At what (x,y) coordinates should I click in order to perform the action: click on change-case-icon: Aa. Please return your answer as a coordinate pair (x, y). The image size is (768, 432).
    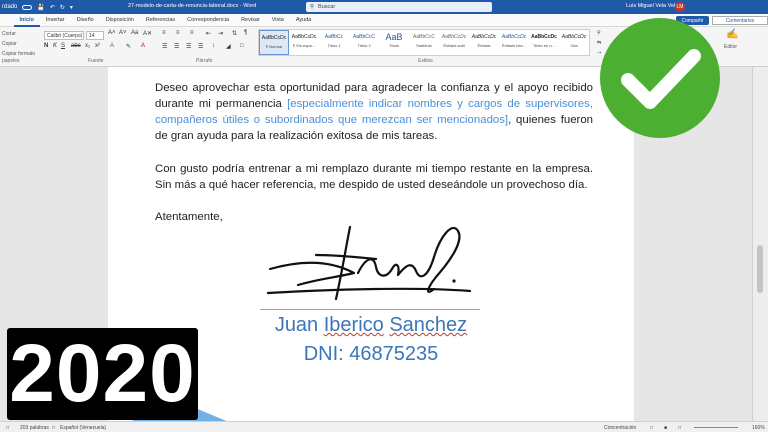
    Looking at the image, I should click on (134, 33).